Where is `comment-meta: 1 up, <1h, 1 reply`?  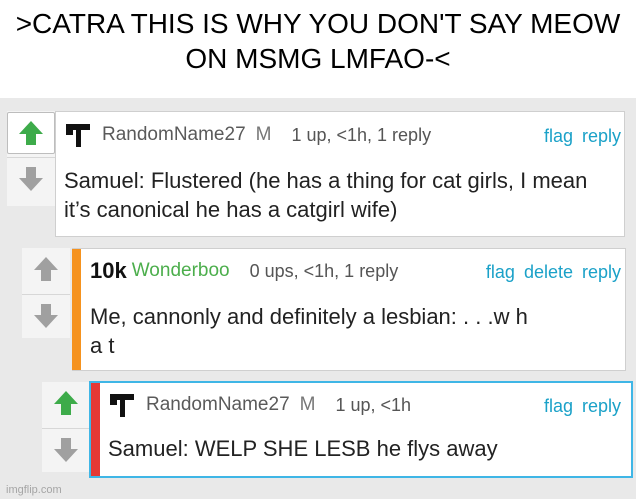 comment-meta: 1 up, <1h, 1 reply is located at coordinates (361, 134).